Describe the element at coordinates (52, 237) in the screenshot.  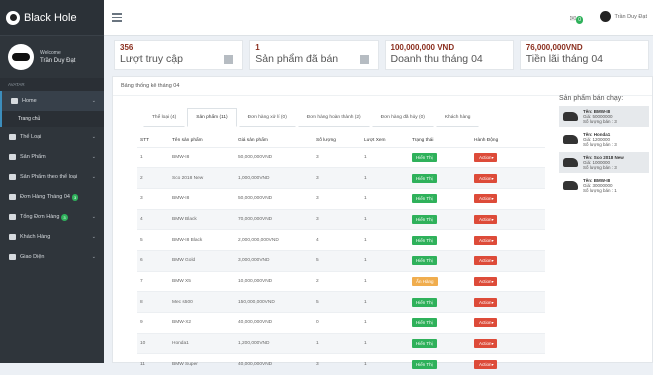
I see `sidebar-item-khach-hang: Khách Hàng ⌄` at that location.